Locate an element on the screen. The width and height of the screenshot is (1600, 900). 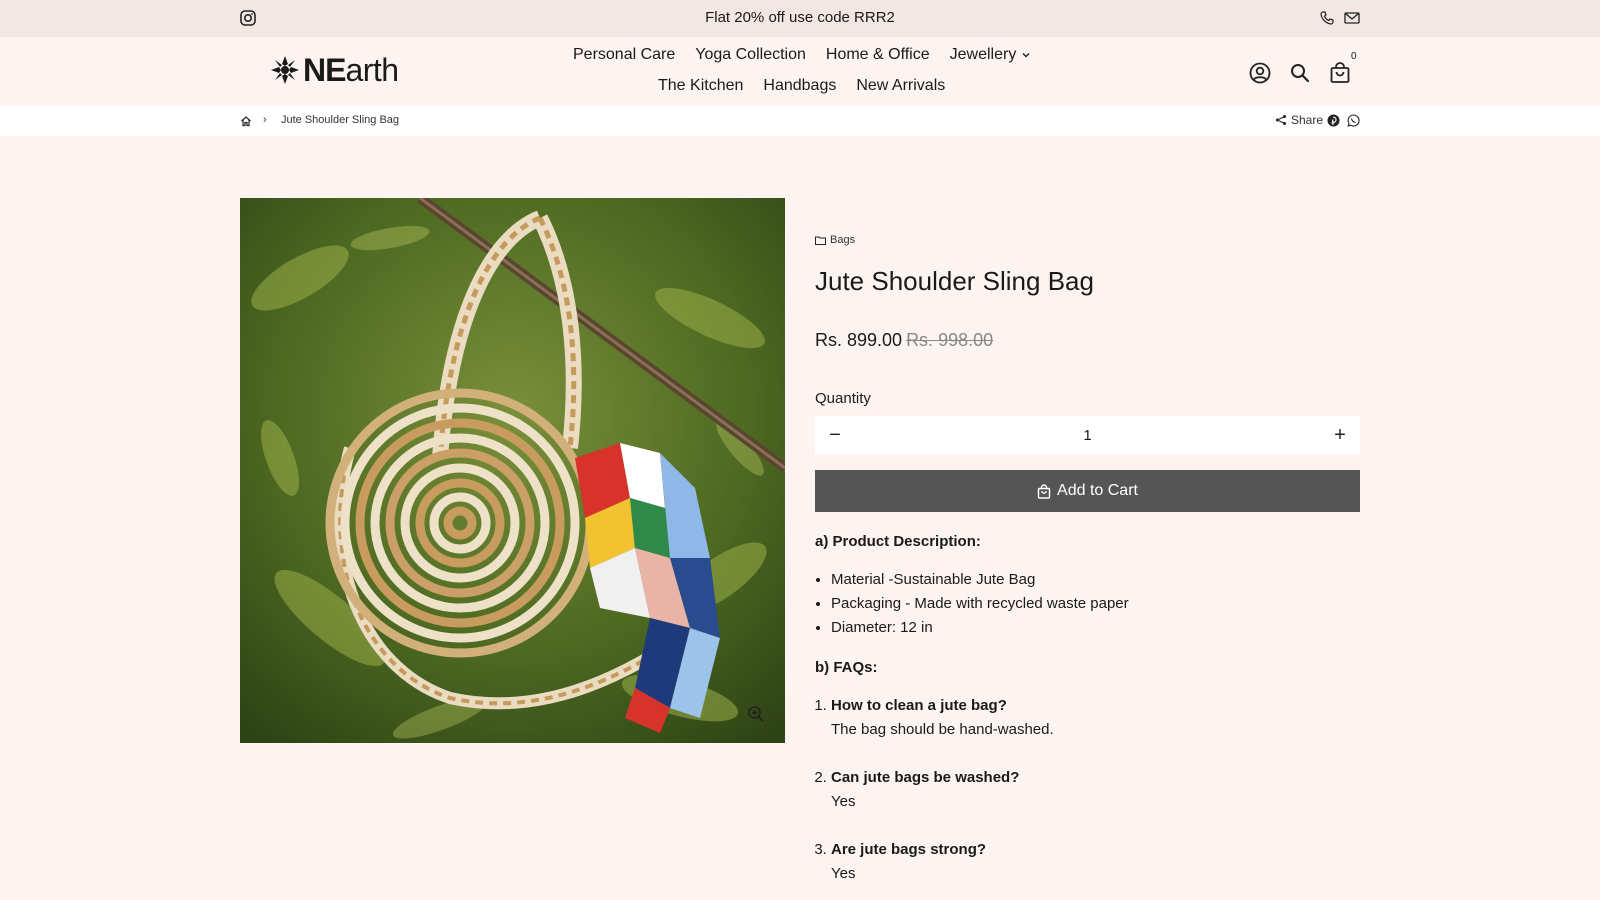
share-button: Share is located at coordinates (1299, 120).